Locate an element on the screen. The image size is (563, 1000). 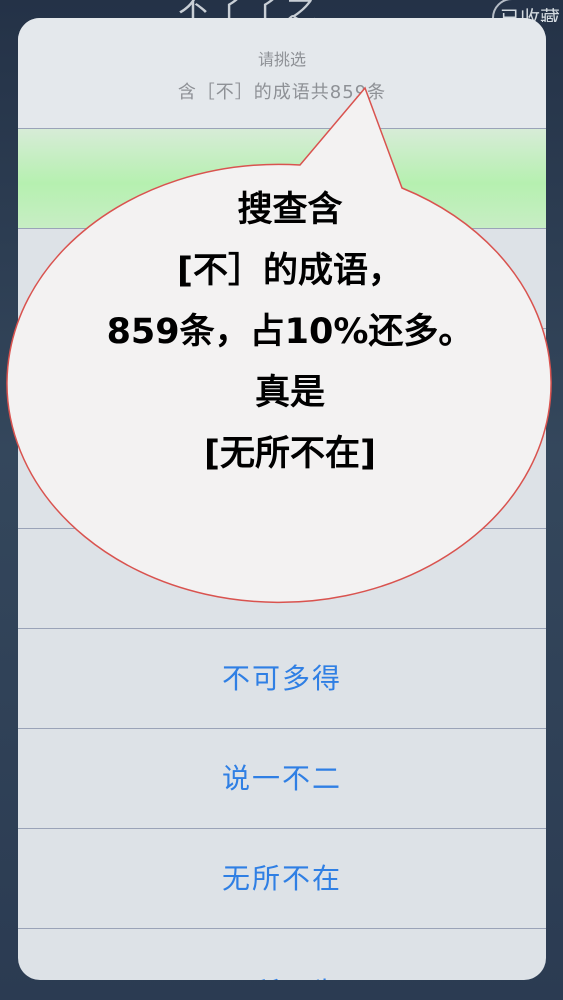
annotation-line-1: 搜查含 is located at coordinates (290, 210).